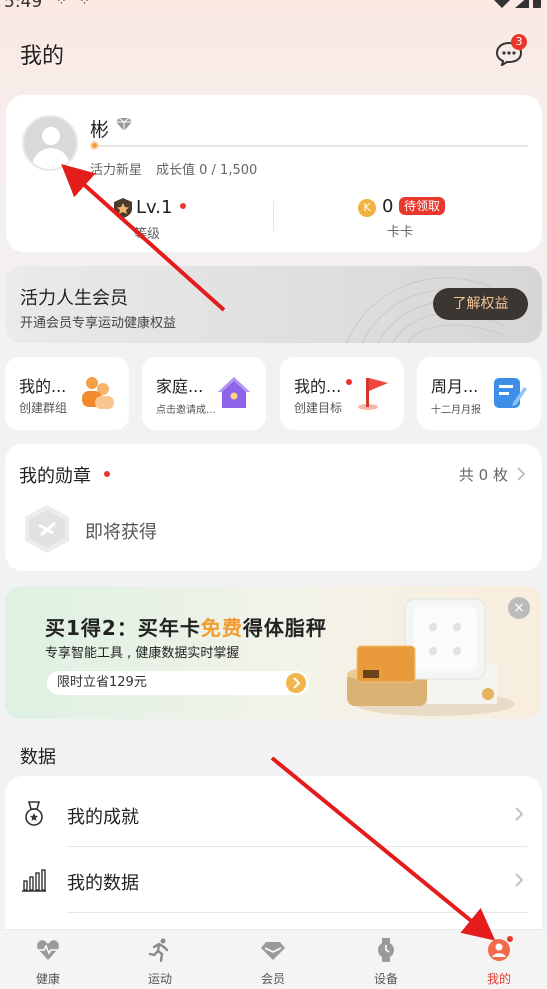 Image resolution: width=547 pixels, height=989 pixels. What do you see at coordinates (23, 6) in the screenshot?
I see `status-time: 5:49` at bounding box center [23, 6].